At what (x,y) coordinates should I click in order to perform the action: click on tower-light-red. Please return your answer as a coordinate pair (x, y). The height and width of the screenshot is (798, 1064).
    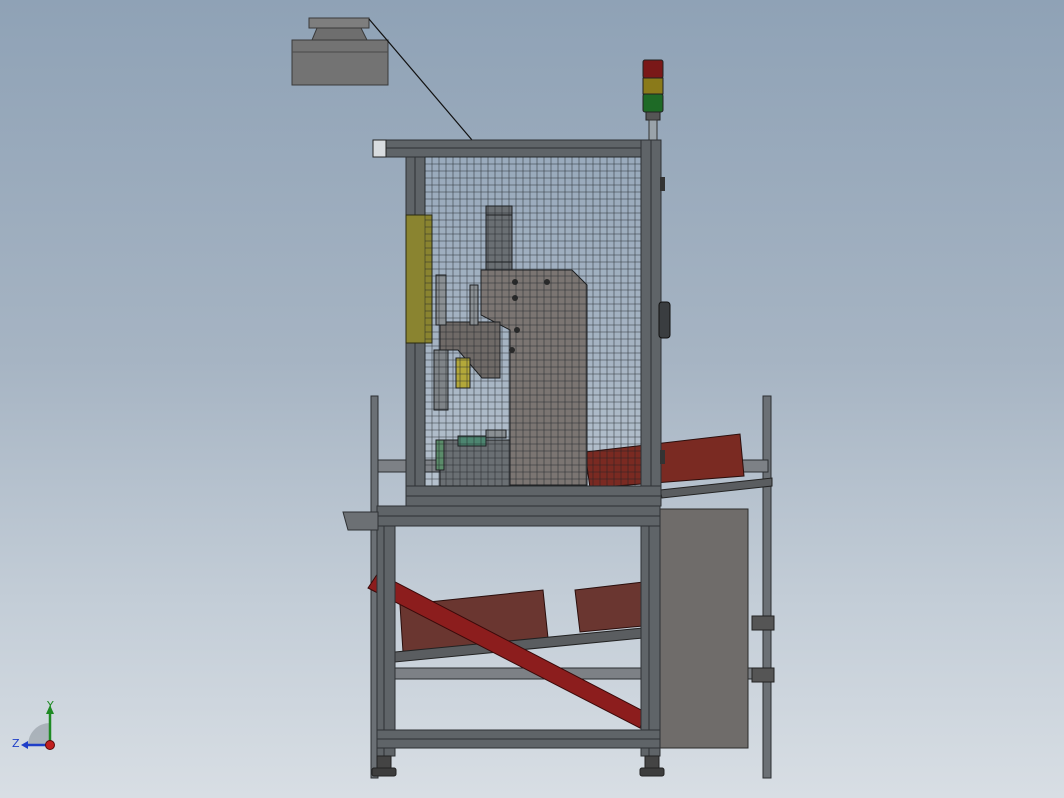
    Looking at the image, I should click on (653, 69).